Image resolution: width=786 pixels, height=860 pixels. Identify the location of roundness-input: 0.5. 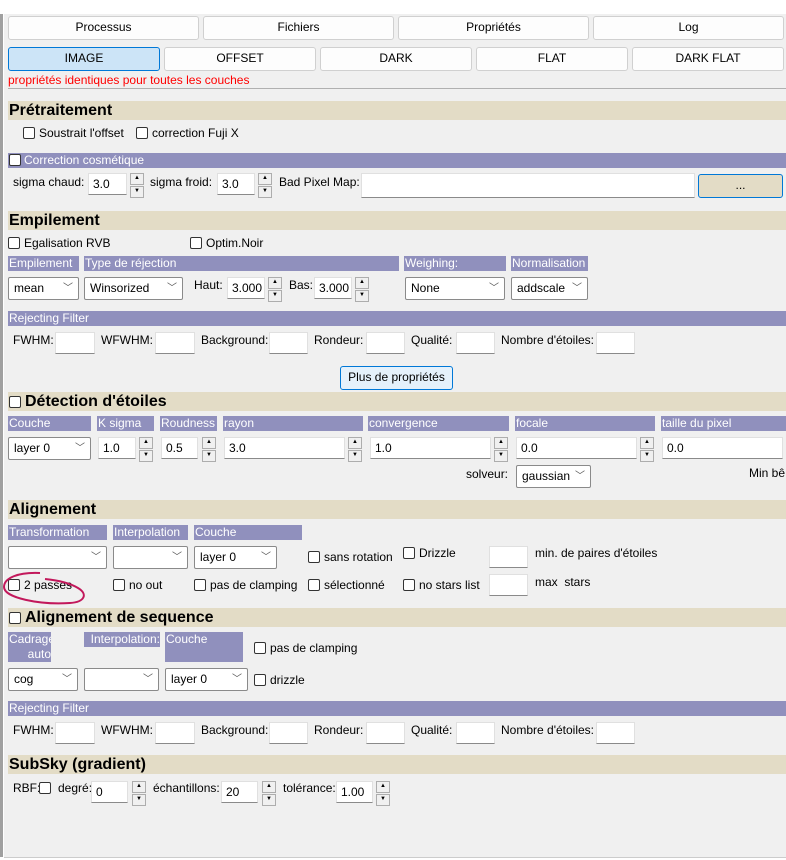
(179, 448).